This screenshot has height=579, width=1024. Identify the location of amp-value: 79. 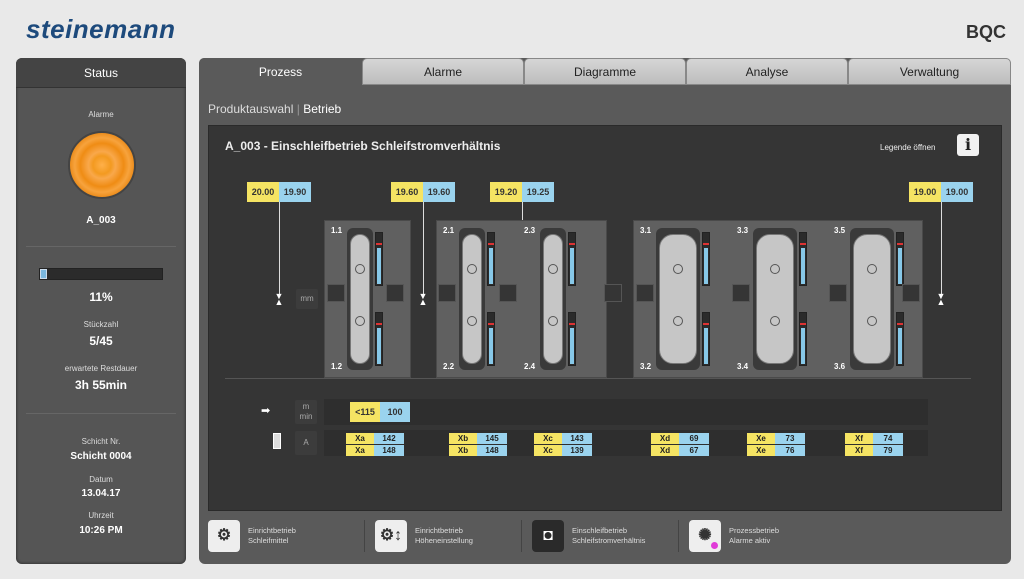
(888, 450).